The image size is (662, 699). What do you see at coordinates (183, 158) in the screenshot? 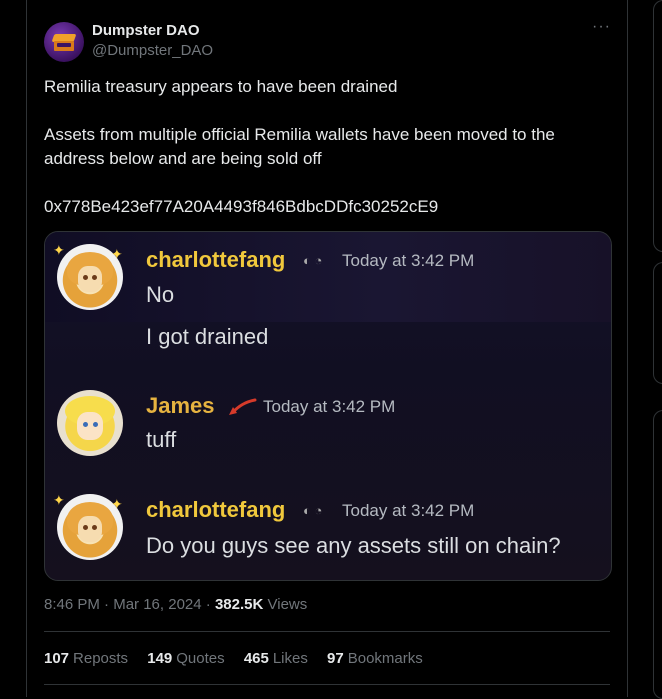
I see `tweet-text-line: address below and are being sold off` at bounding box center [183, 158].